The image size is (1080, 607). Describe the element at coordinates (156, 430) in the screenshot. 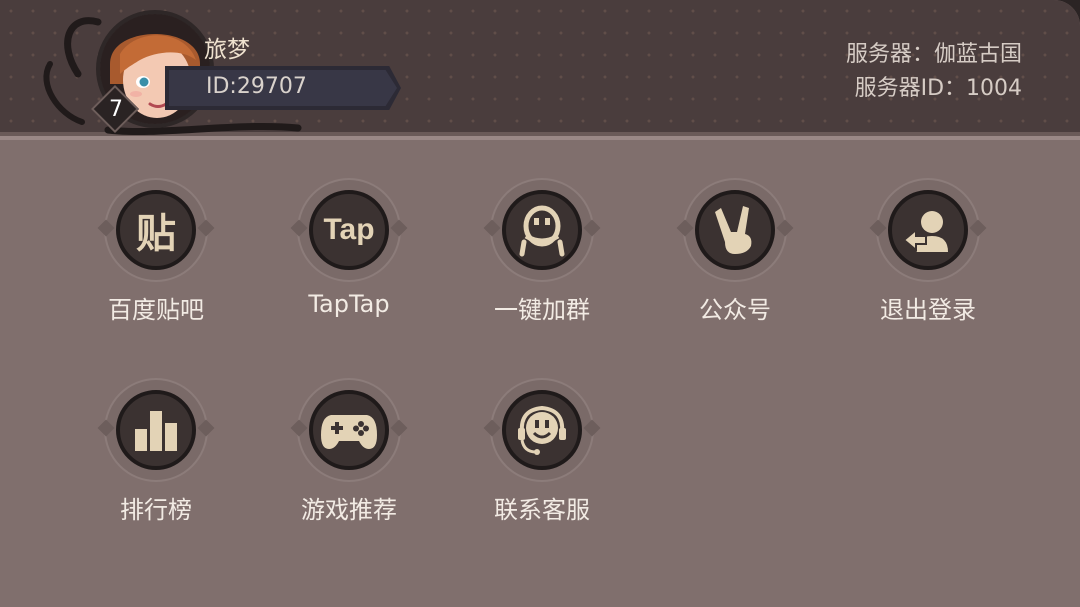

I see `bar-chart-icon` at that location.